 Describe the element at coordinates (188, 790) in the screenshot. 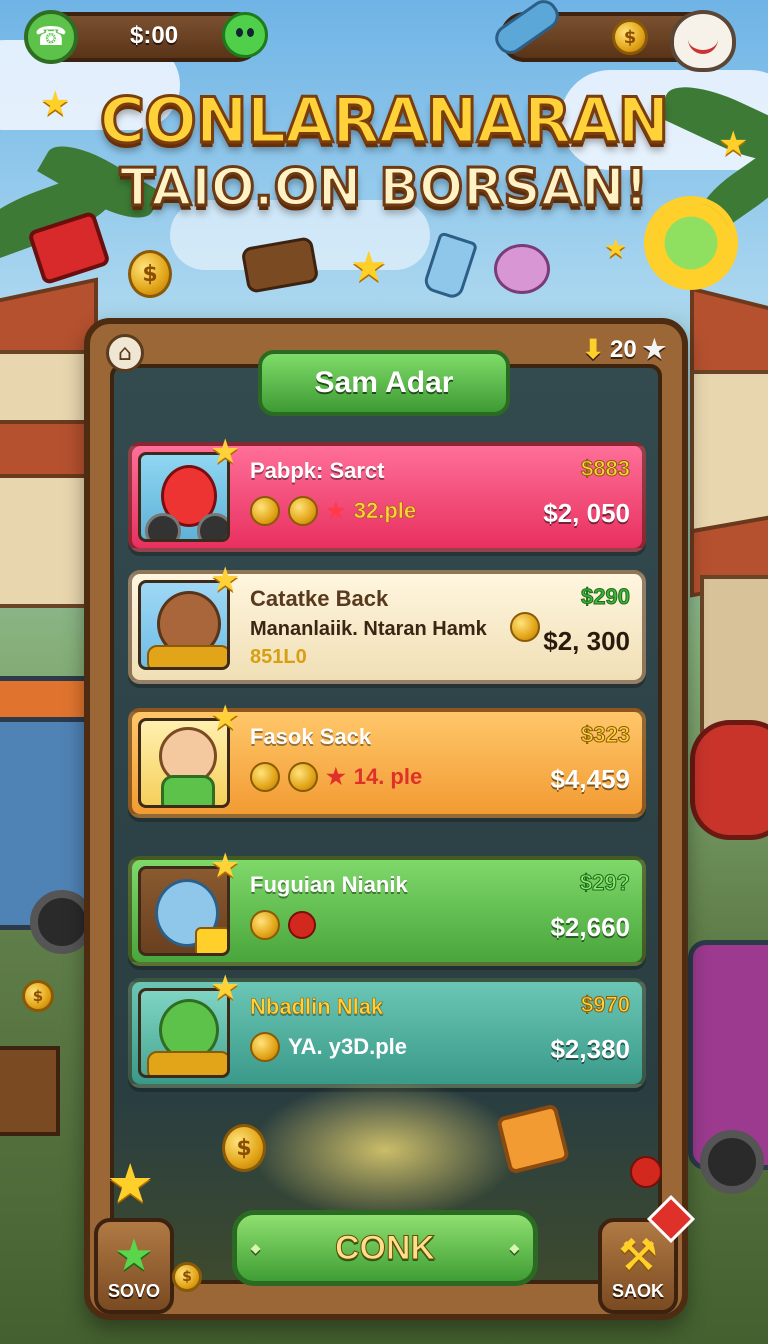

I see `green-shirt` at that location.